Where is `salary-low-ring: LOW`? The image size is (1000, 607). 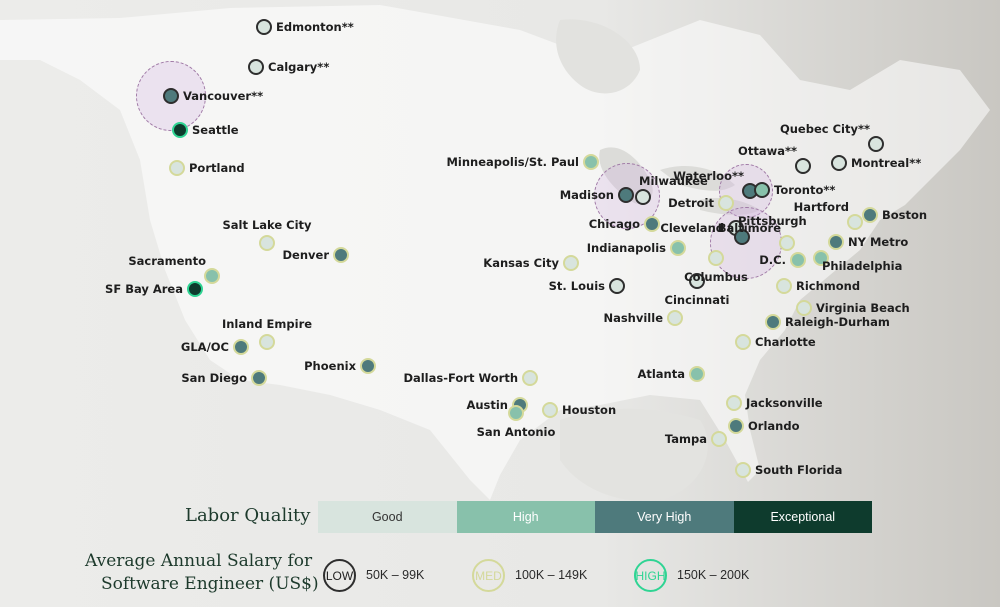
salary-low-ring: LOW is located at coordinates (339, 575).